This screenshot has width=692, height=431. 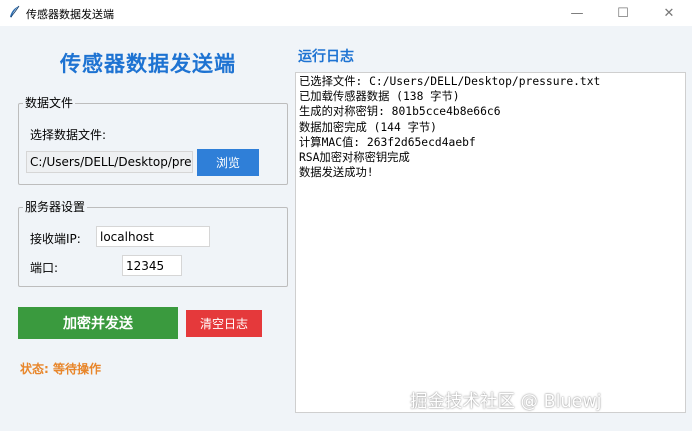 What do you see at coordinates (148, 64) in the screenshot?
I see `app-title: 传感器数据发送端` at bounding box center [148, 64].